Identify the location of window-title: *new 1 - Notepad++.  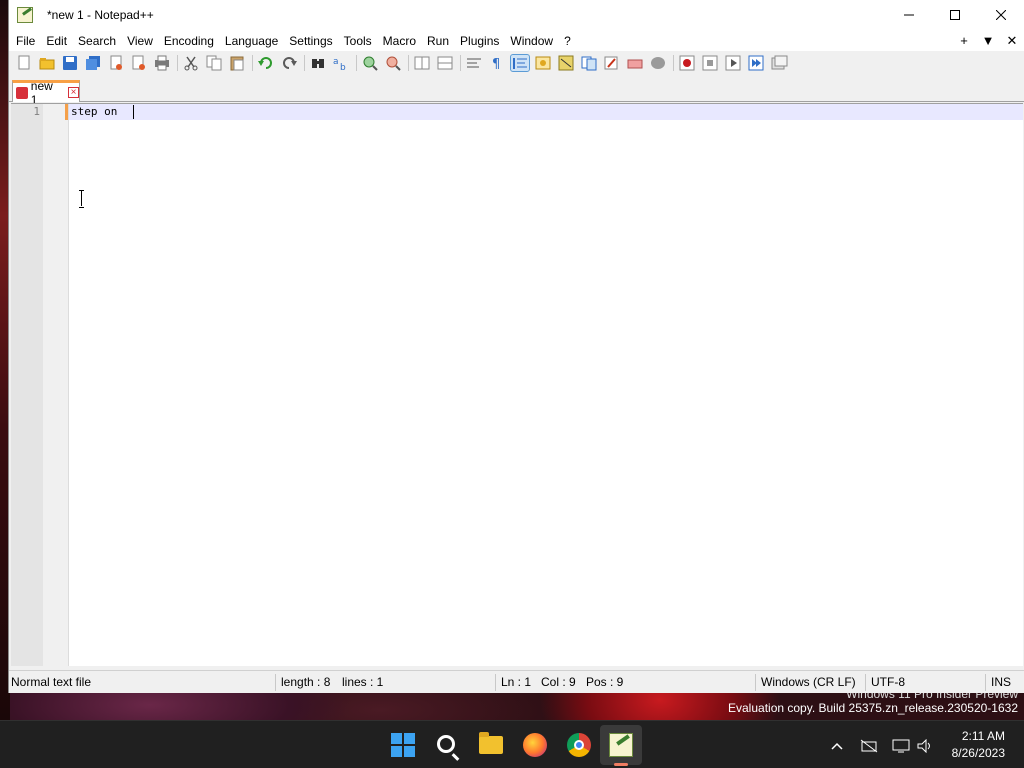
(100, 15).